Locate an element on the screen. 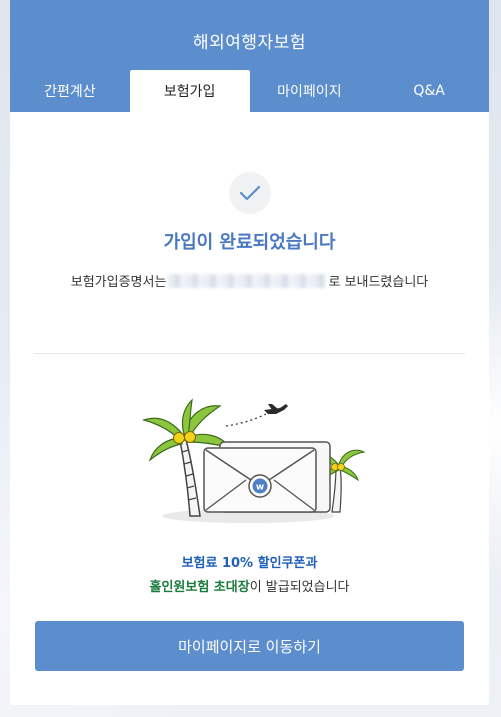 The image size is (501, 717). tab-bar: 간편계산 보험가입 마이페이지 Q&A is located at coordinates (249, 91).